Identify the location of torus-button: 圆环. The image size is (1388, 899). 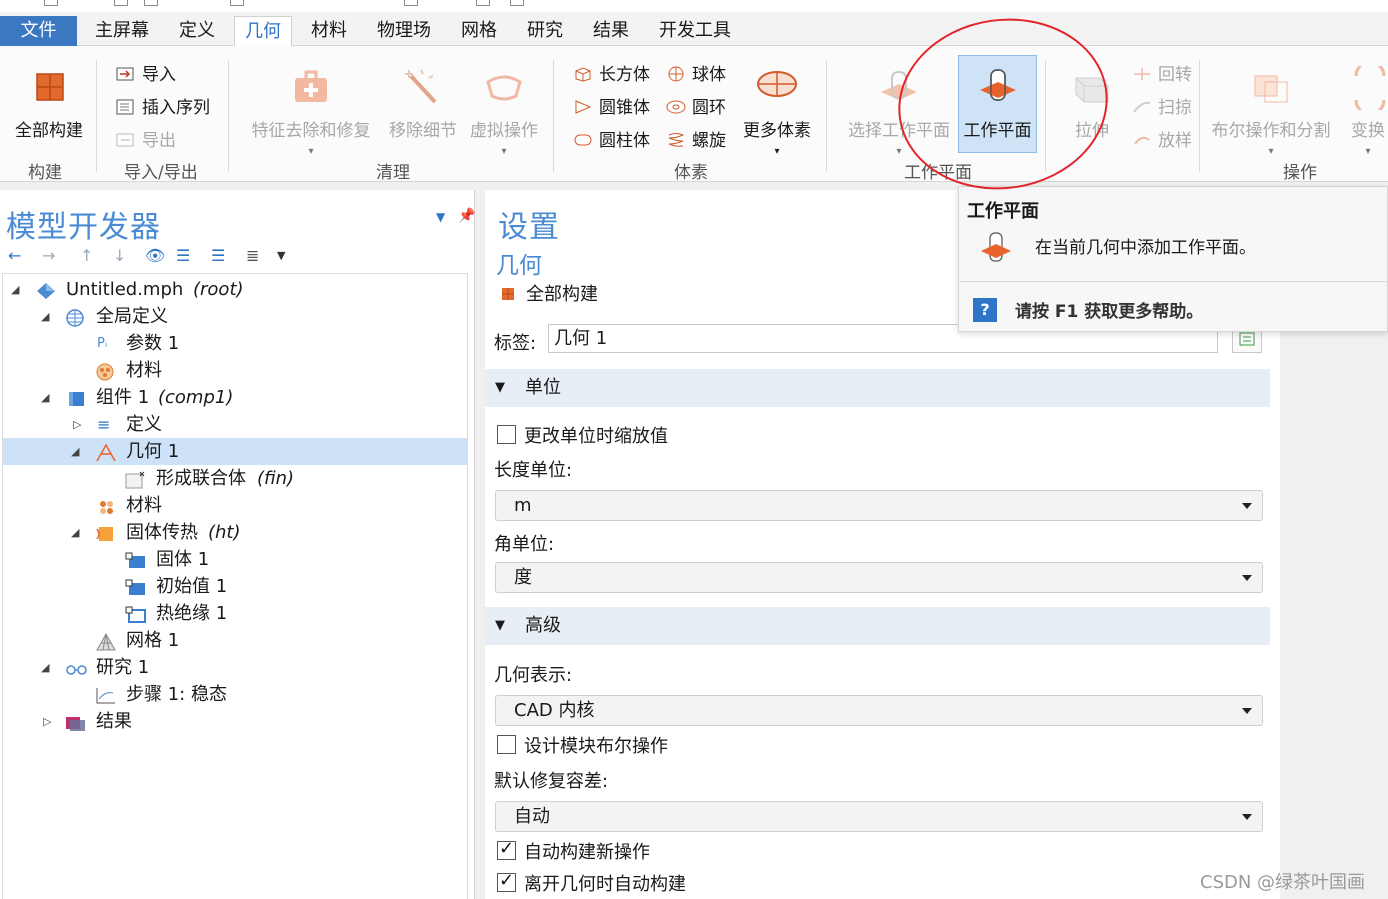
(696, 105).